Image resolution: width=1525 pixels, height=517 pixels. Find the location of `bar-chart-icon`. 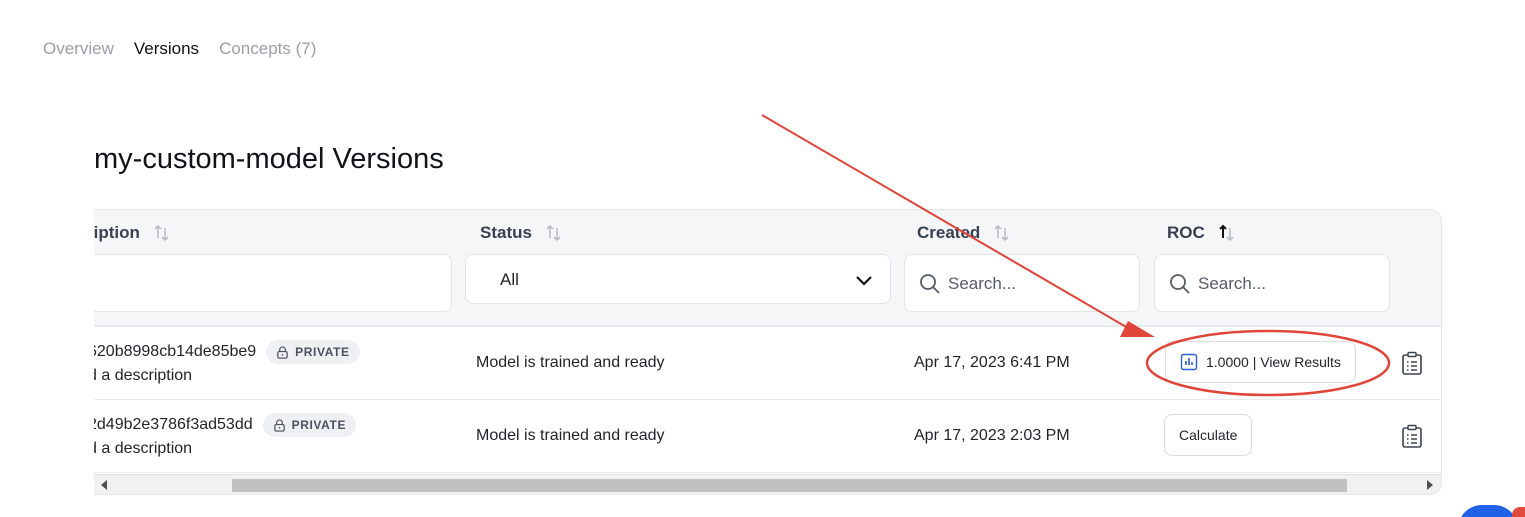

bar-chart-icon is located at coordinates (1189, 362).